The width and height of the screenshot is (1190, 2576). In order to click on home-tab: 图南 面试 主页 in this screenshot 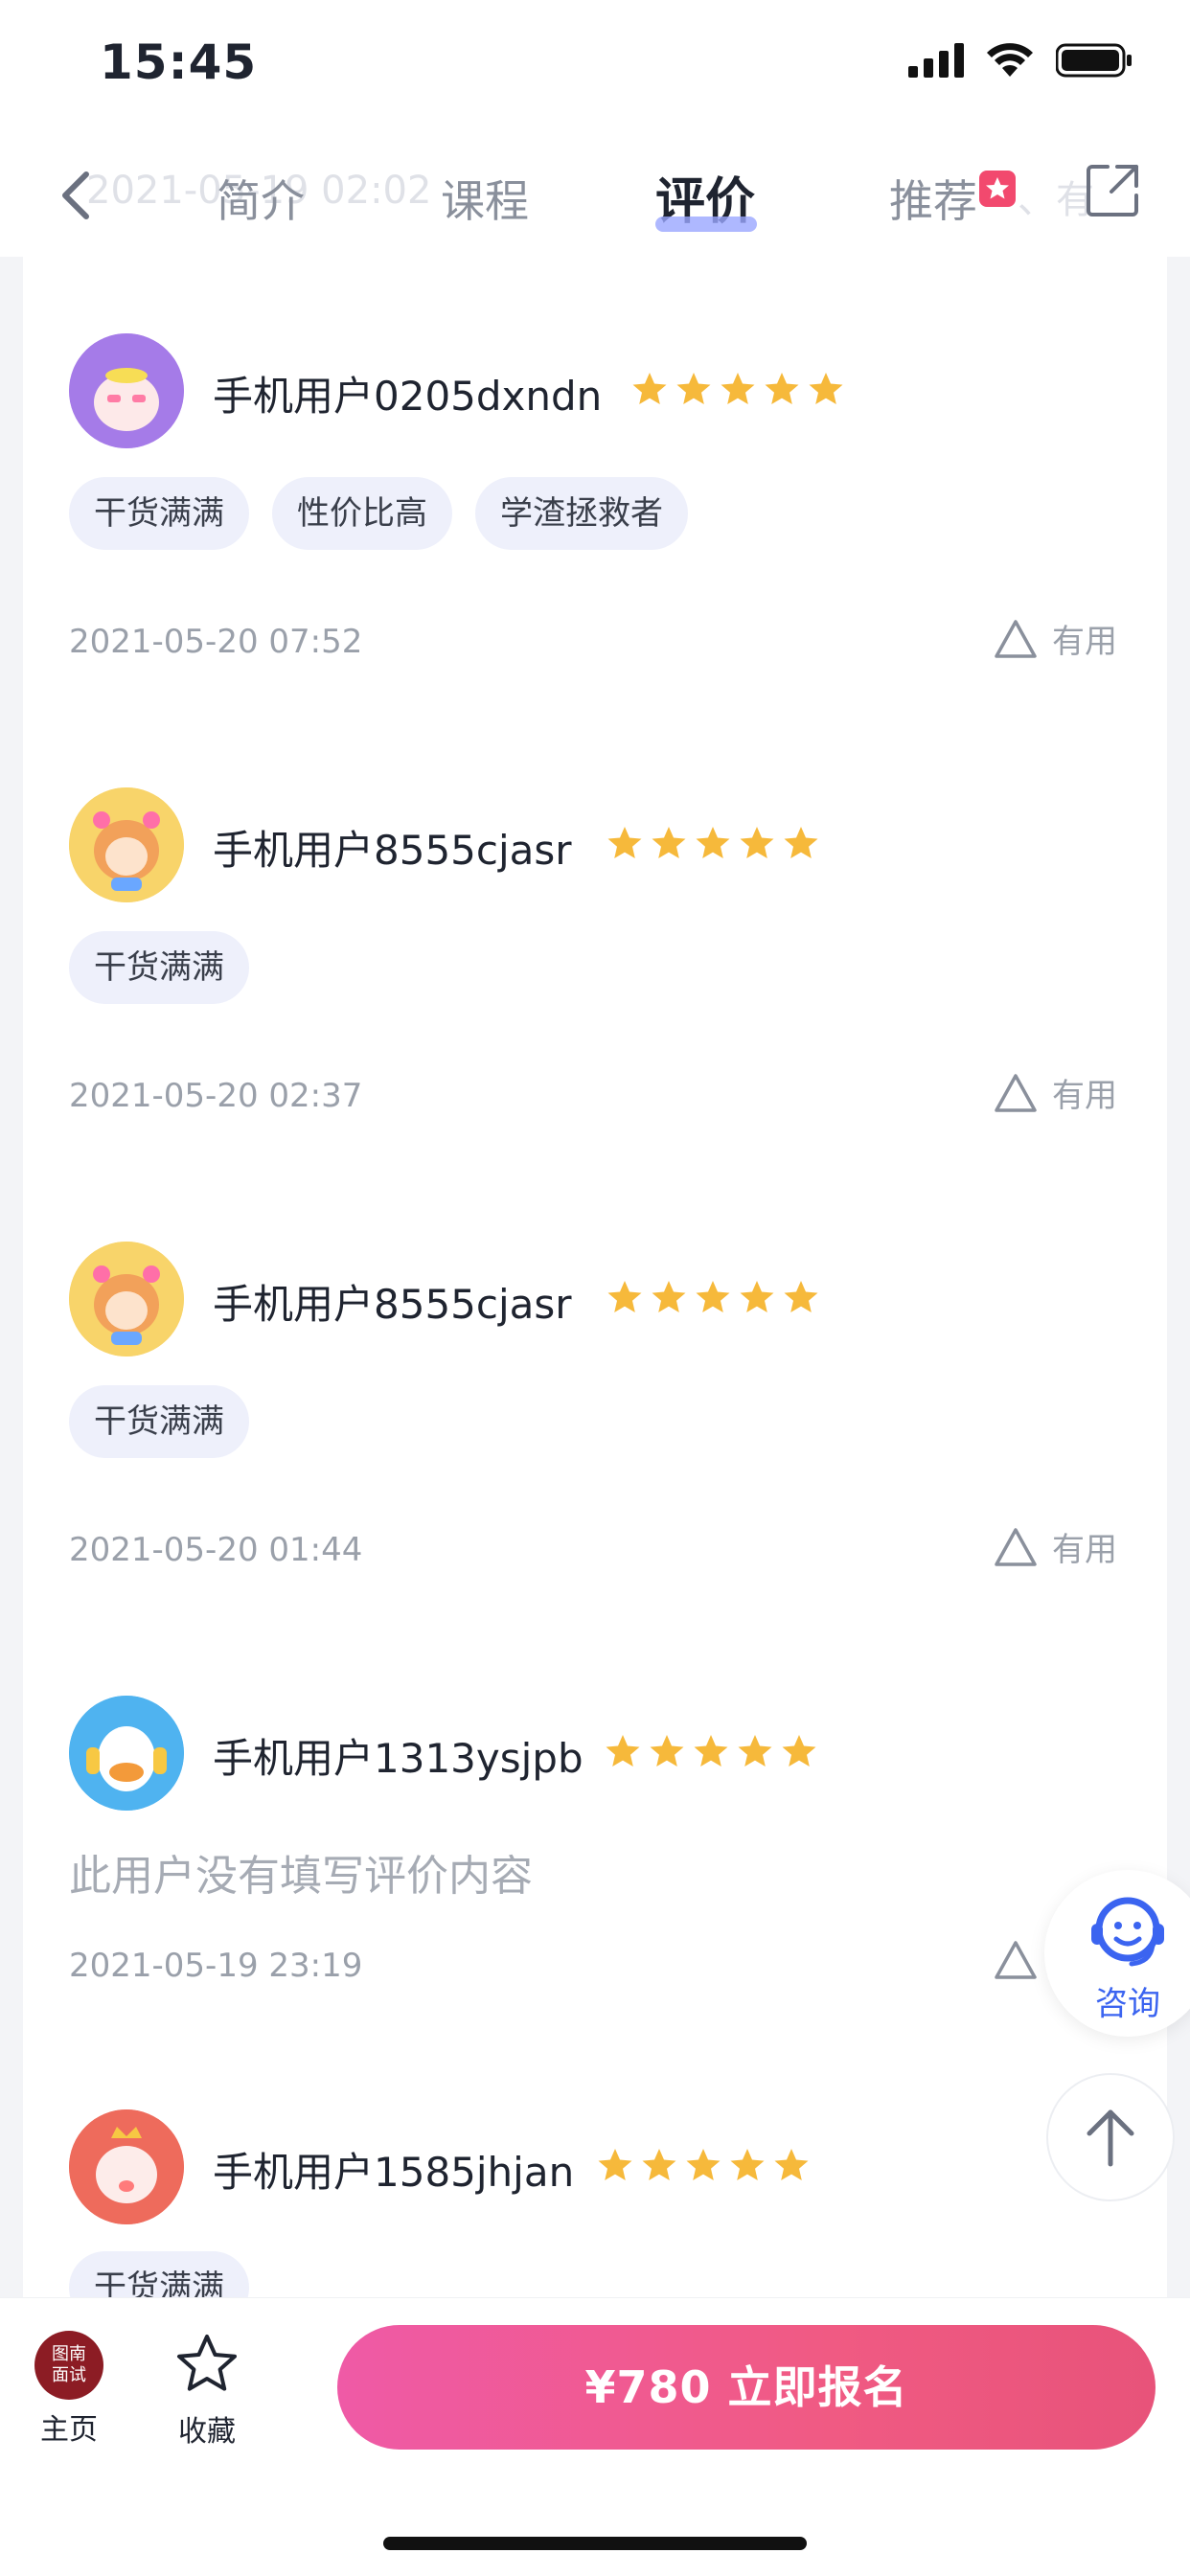, I will do `click(69, 2389)`.